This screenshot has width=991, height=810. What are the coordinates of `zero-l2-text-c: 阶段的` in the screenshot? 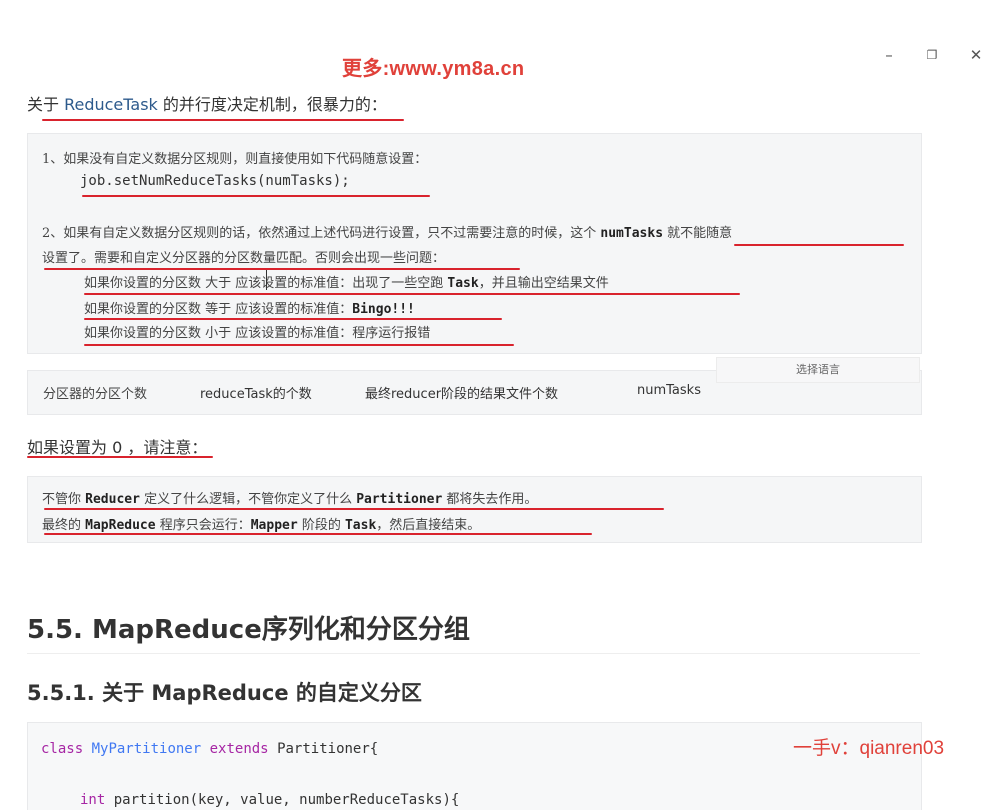 It's located at (321, 525).